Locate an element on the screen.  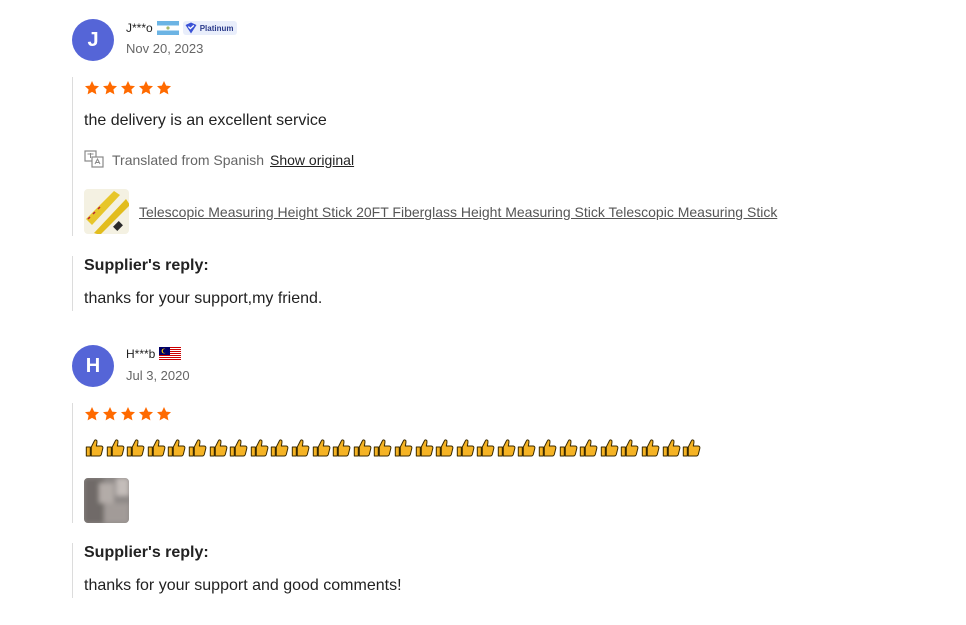
translation-note: Translated from Spanish is located at coordinates (188, 160).